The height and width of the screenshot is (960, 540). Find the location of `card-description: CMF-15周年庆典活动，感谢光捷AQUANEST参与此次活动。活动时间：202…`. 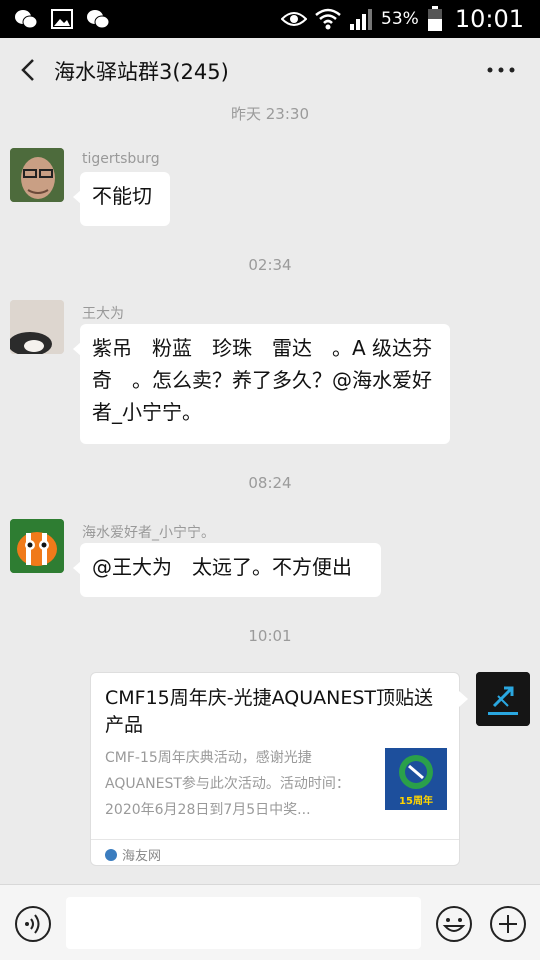

card-description: CMF-15周年庆典活动，感谢光捷AQUANEST参与此次活动。活动时间：202… is located at coordinates (227, 784).